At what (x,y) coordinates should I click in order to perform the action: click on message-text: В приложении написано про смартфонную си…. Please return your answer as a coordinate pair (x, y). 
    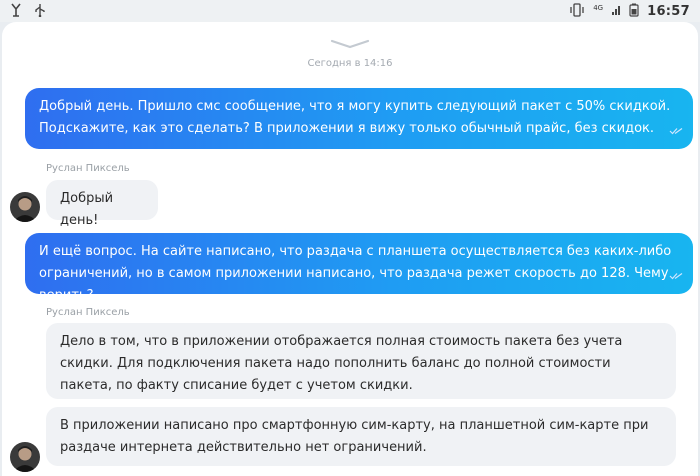
    Looking at the image, I should click on (354, 436).